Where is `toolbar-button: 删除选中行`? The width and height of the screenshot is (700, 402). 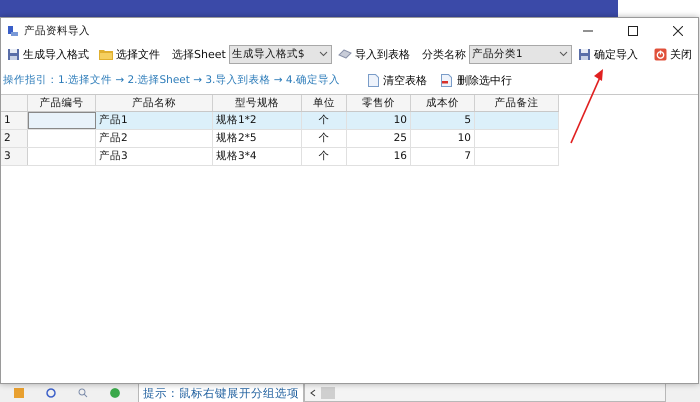 toolbar-button: 删除选中行 is located at coordinates (476, 80).